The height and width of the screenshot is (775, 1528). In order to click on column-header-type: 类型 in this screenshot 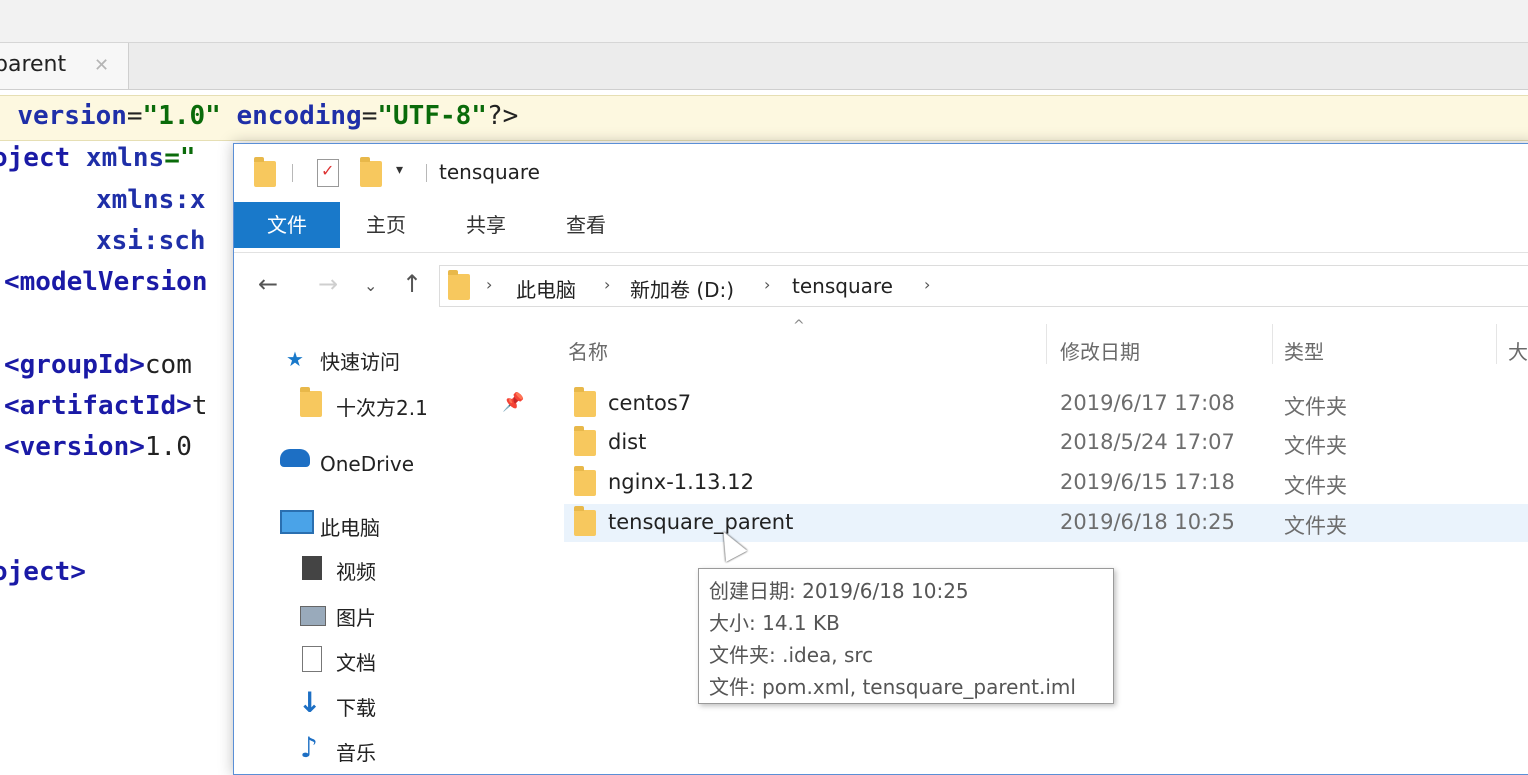, I will do `click(1304, 350)`.